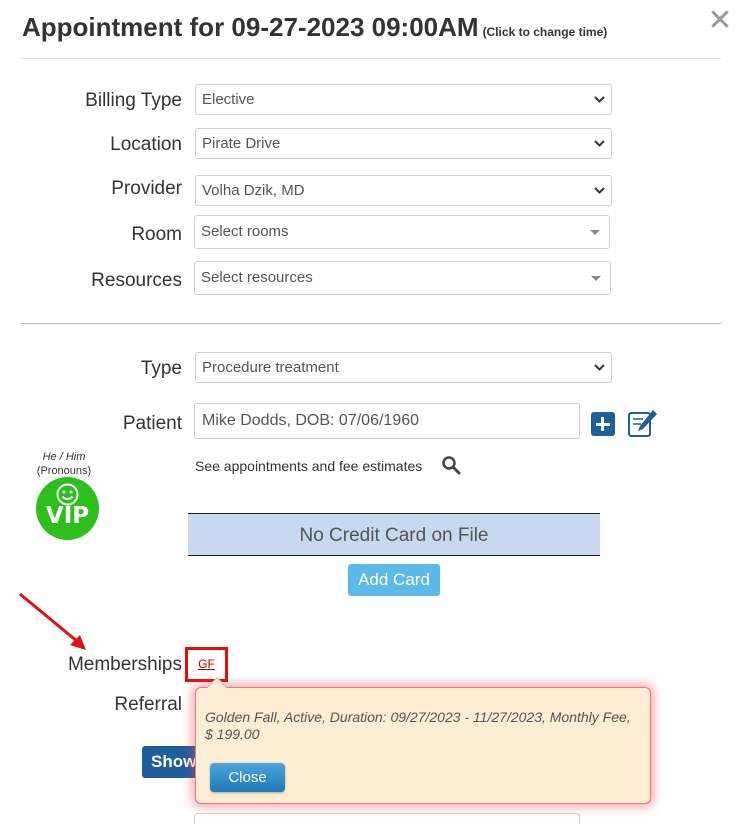  I want to click on resources-placeholder: Select resources, so click(257, 277).